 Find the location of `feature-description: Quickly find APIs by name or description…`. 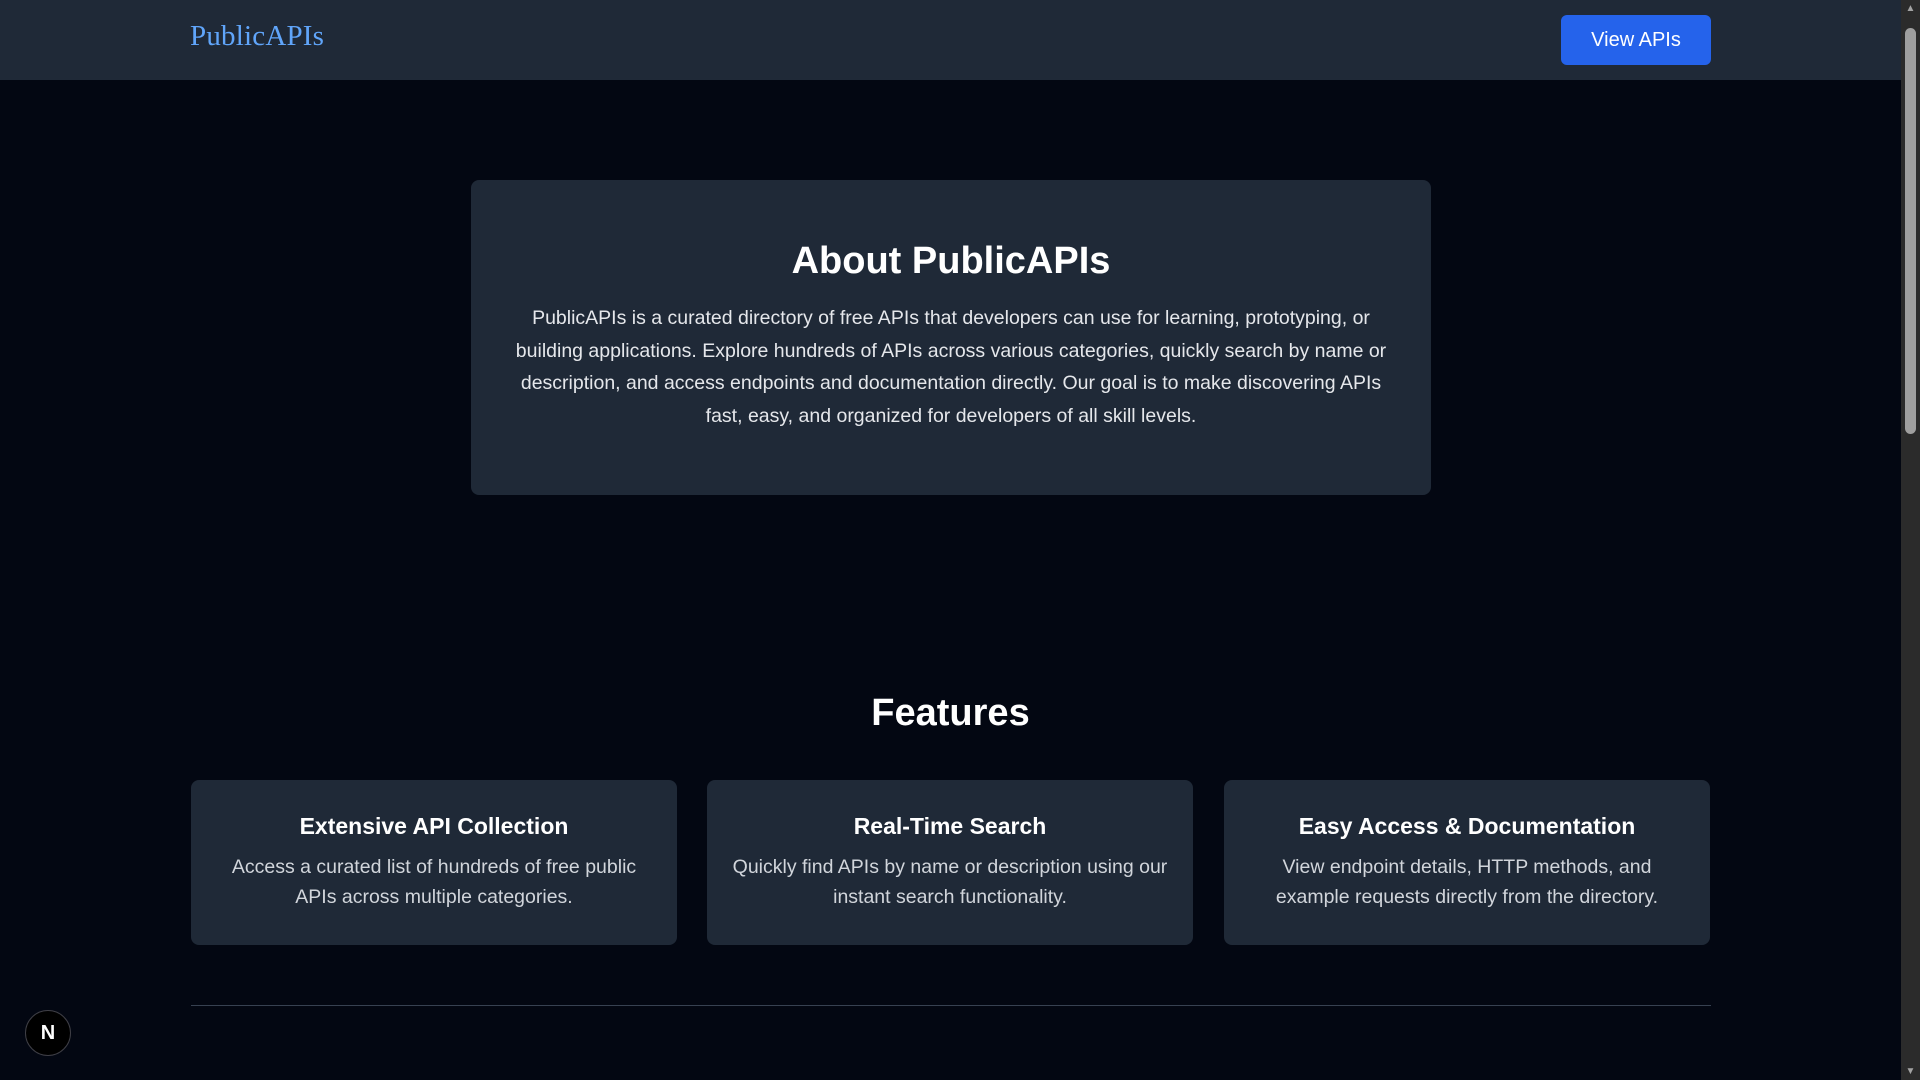

feature-description: Quickly find APIs by name or description… is located at coordinates (950, 882).